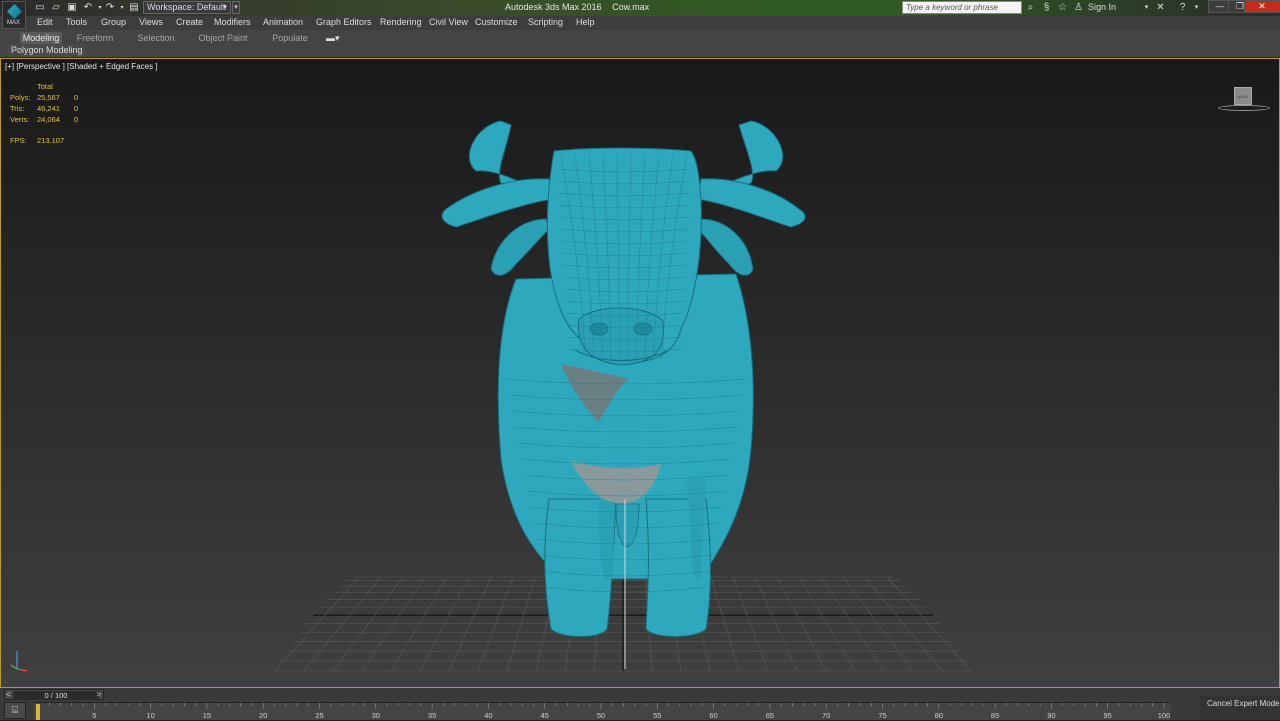 Image resolution: width=1280 pixels, height=721 pixels. Describe the element at coordinates (223, 38) in the screenshot. I see `tab-object-paint: Object Paint` at that location.